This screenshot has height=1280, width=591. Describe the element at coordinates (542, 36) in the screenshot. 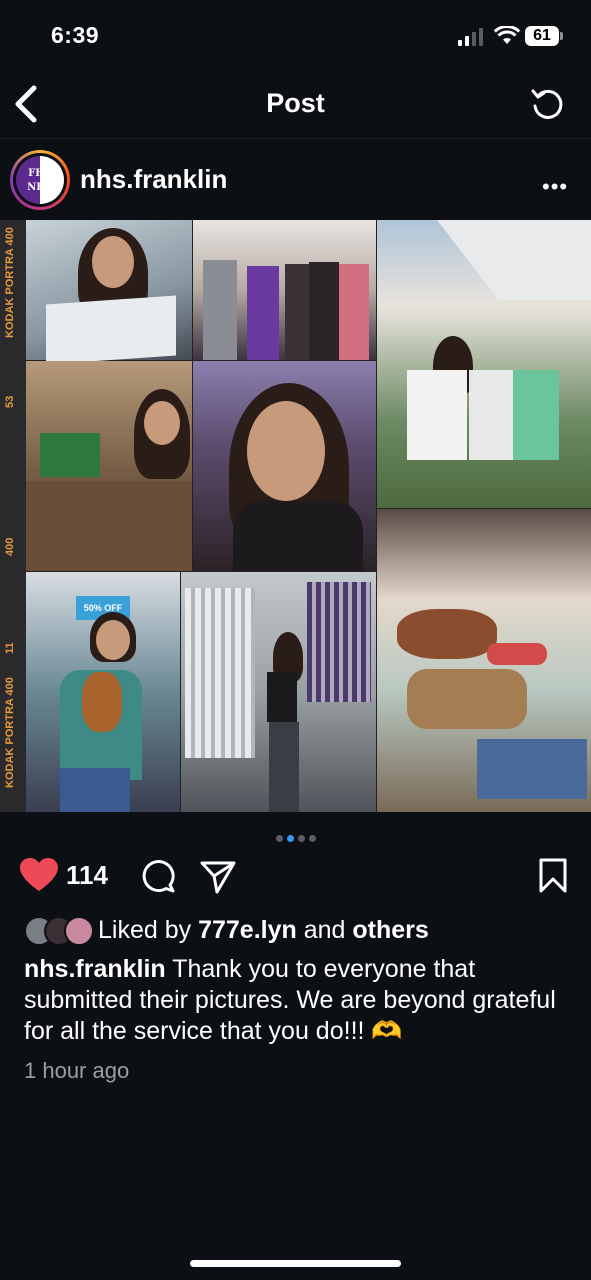

I see `battery-level: 61` at that location.